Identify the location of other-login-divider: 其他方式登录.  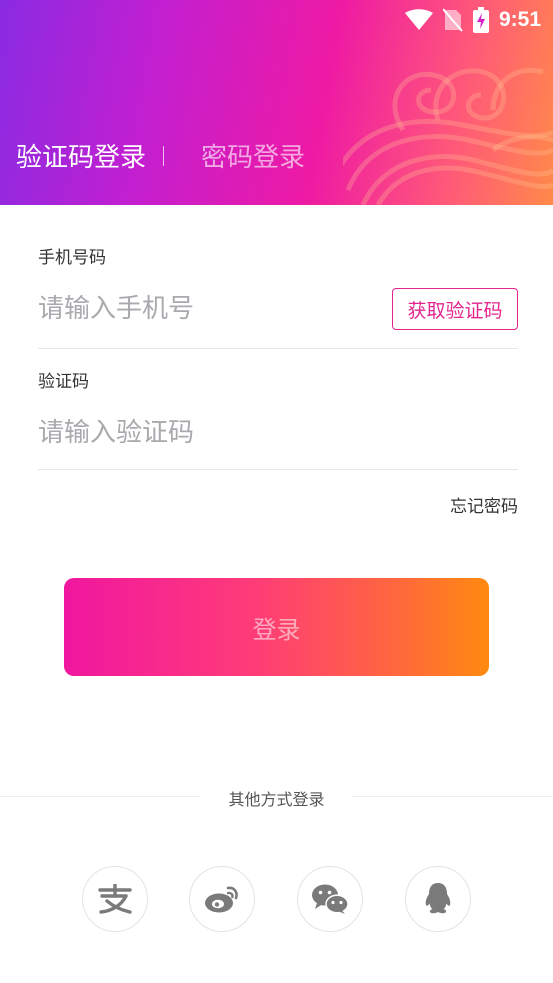
(276, 797).